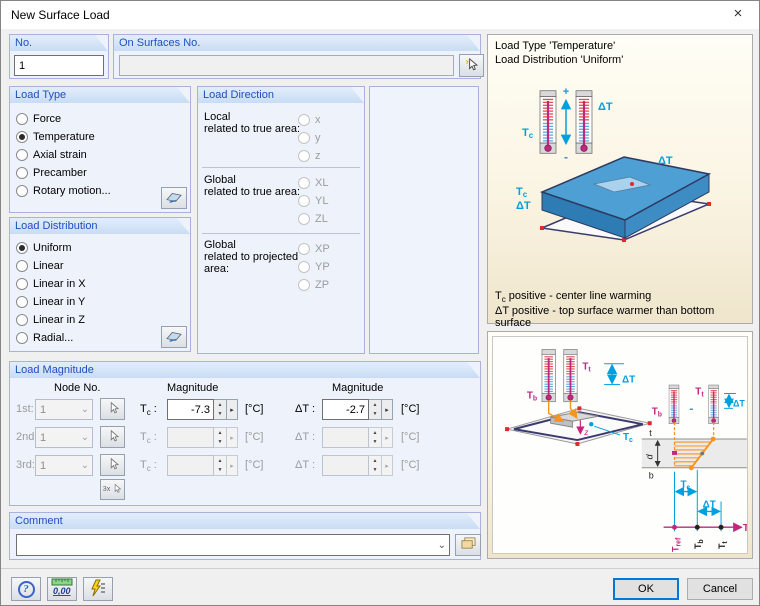 Image resolution: width=760 pixels, height=606 pixels. I want to click on title-bar: New Surface Load ×, so click(380, 15).